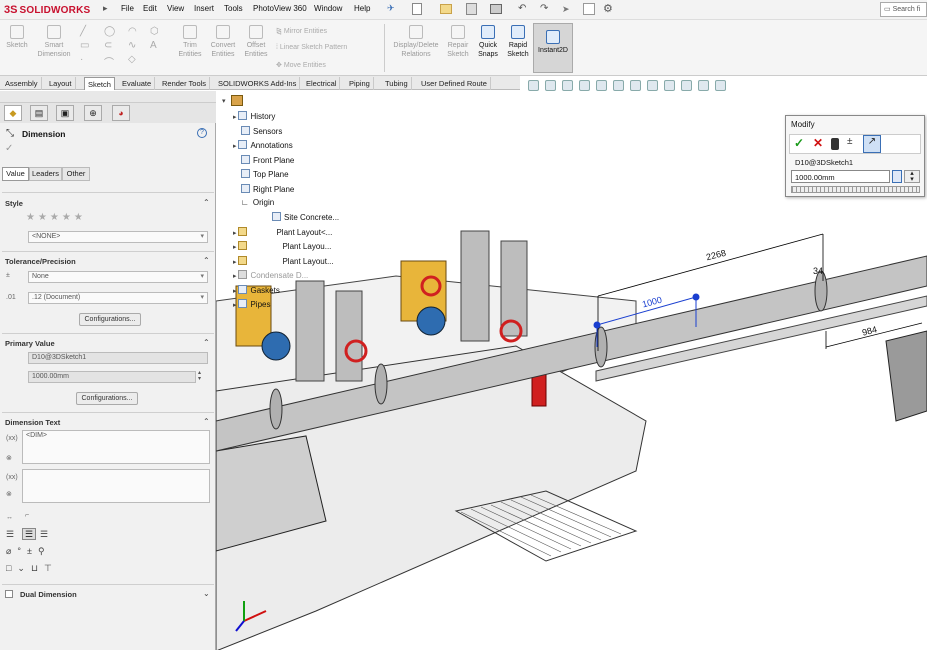 The image size is (927, 650). What do you see at coordinates (9, 594) in the screenshot?
I see `dual-dimension-checkbox` at bounding box center [9, 594].